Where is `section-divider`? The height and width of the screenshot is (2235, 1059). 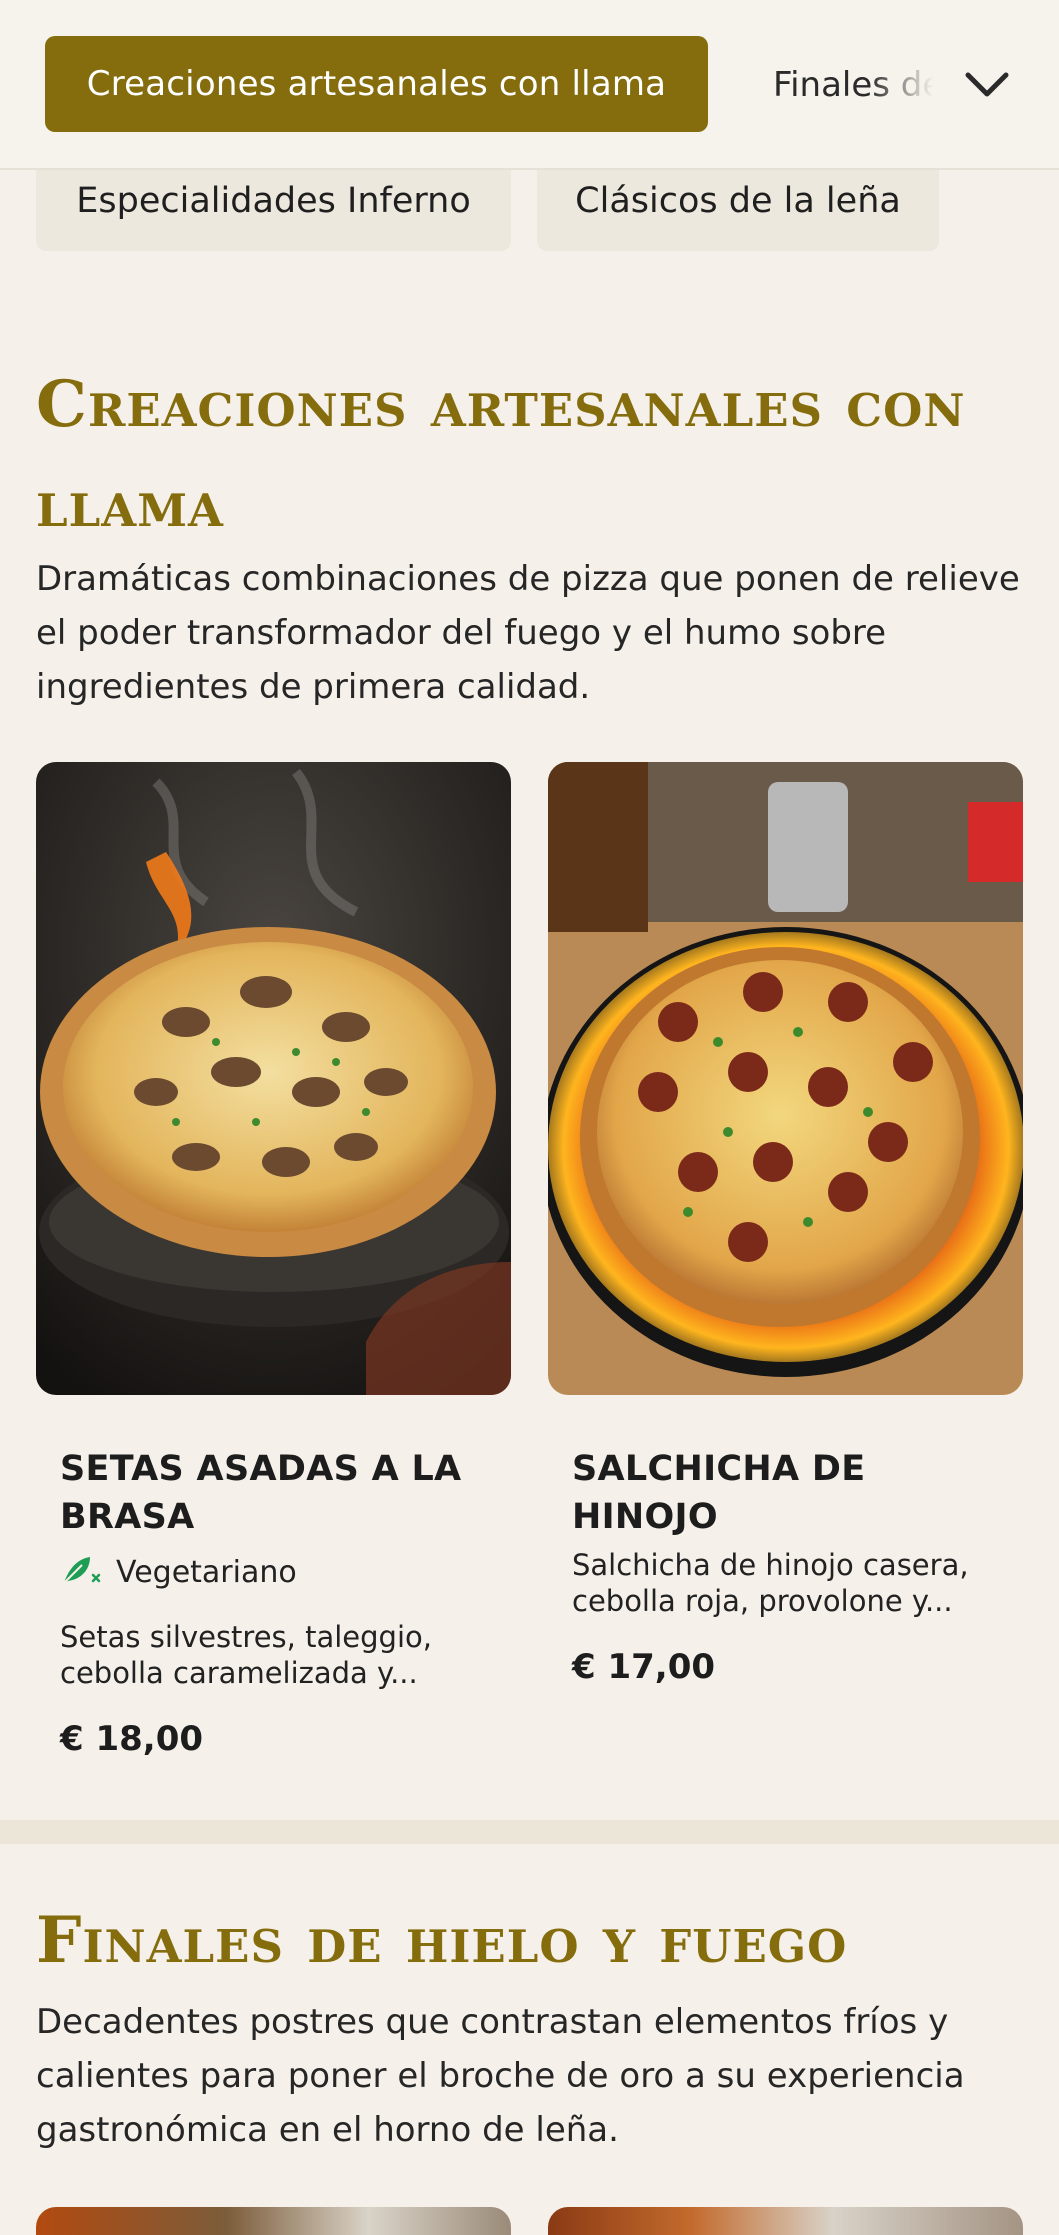 section-divider is located at coordinates (529, 1832).